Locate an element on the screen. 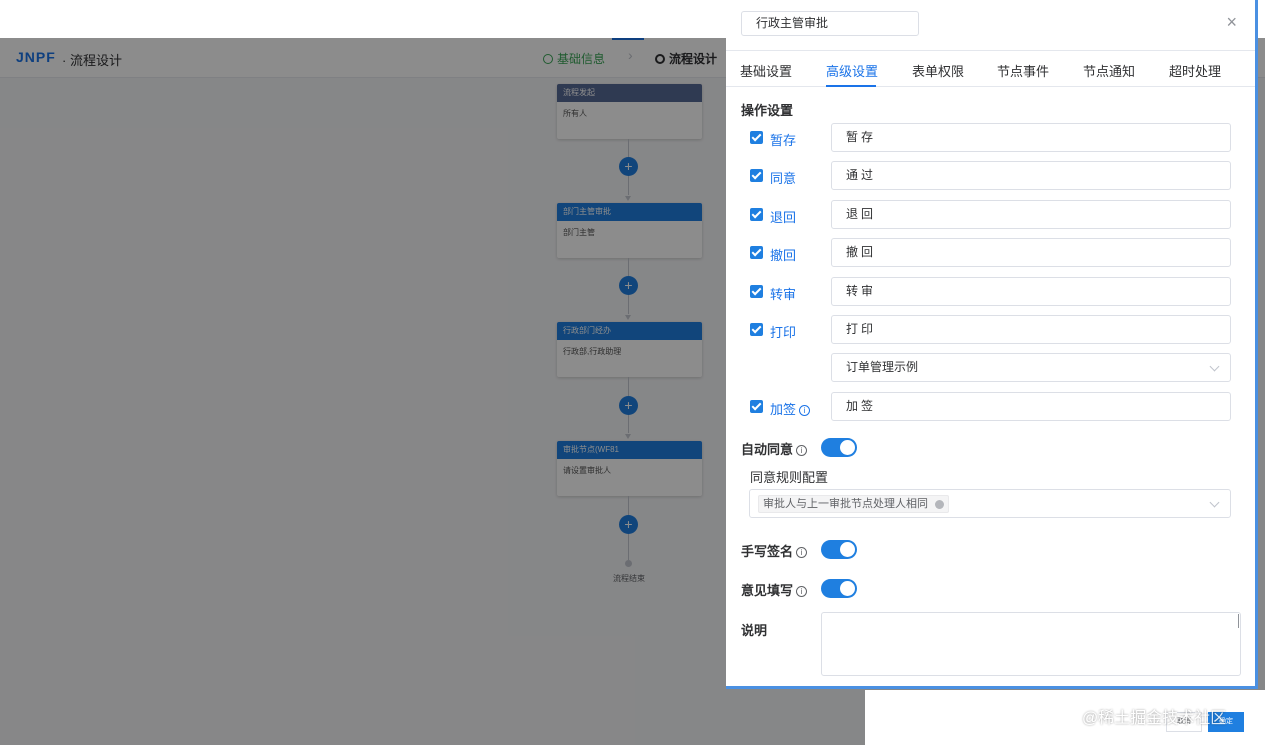 This screenshot has height=745, width=1265. approve-rule-label: 同意规则配置 is located at coordinates (789, 477).